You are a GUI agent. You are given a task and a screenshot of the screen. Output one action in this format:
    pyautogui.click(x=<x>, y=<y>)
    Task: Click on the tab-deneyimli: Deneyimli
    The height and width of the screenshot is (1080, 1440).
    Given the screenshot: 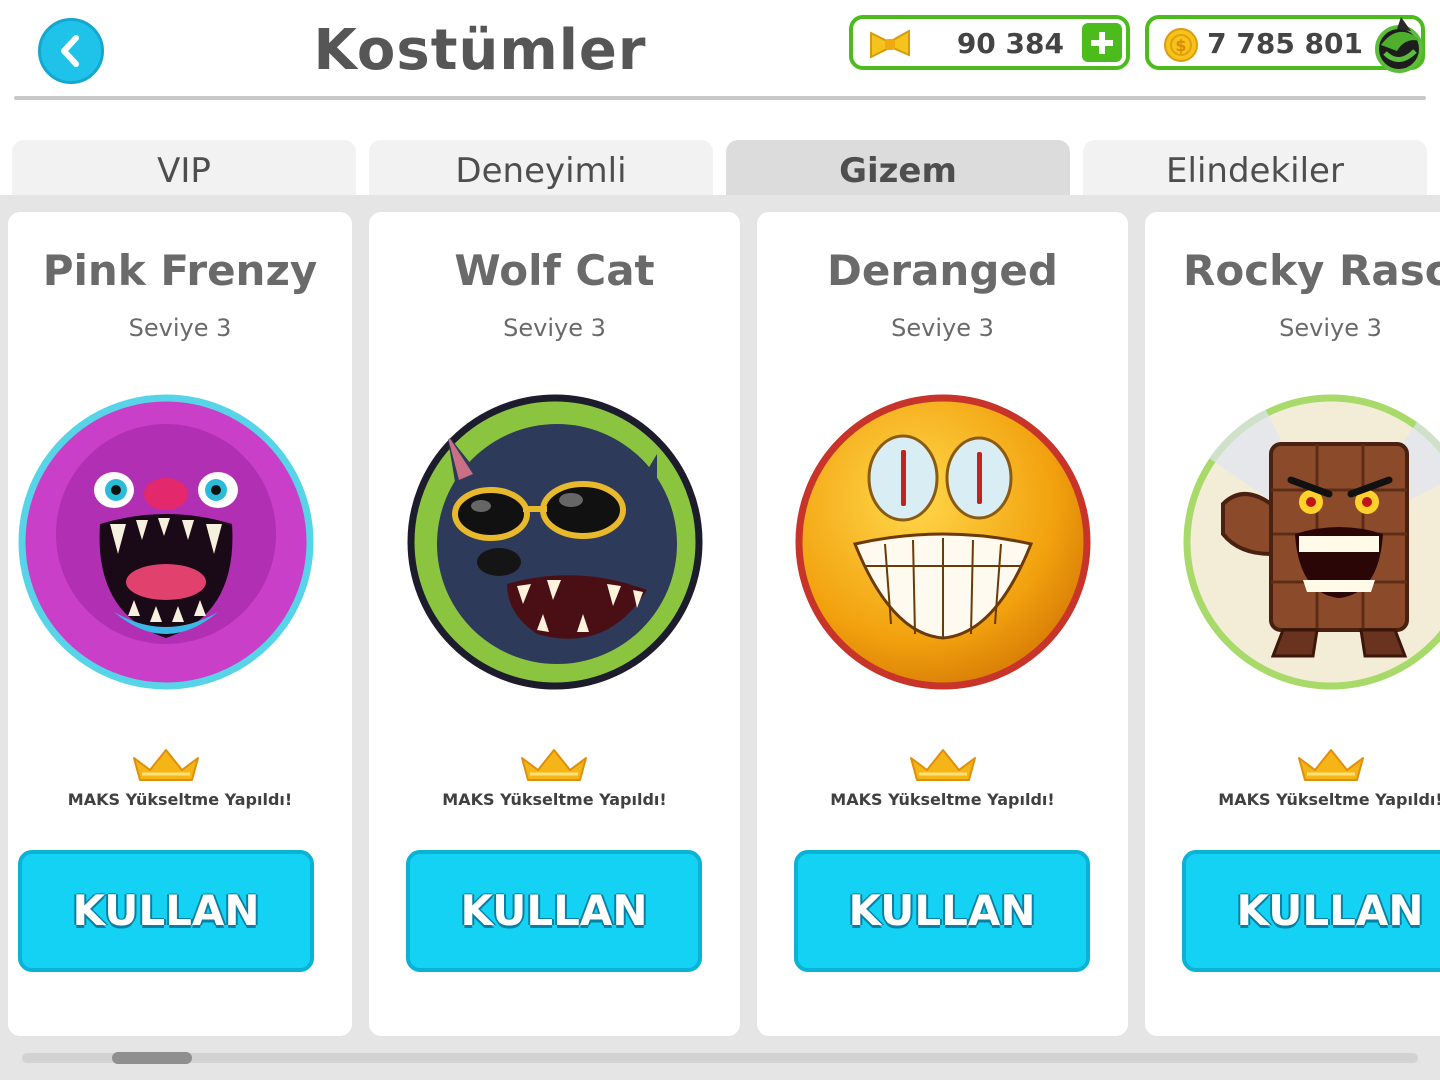 What is the action you would take?
    pyautogui.click(x=541, y=168)
    